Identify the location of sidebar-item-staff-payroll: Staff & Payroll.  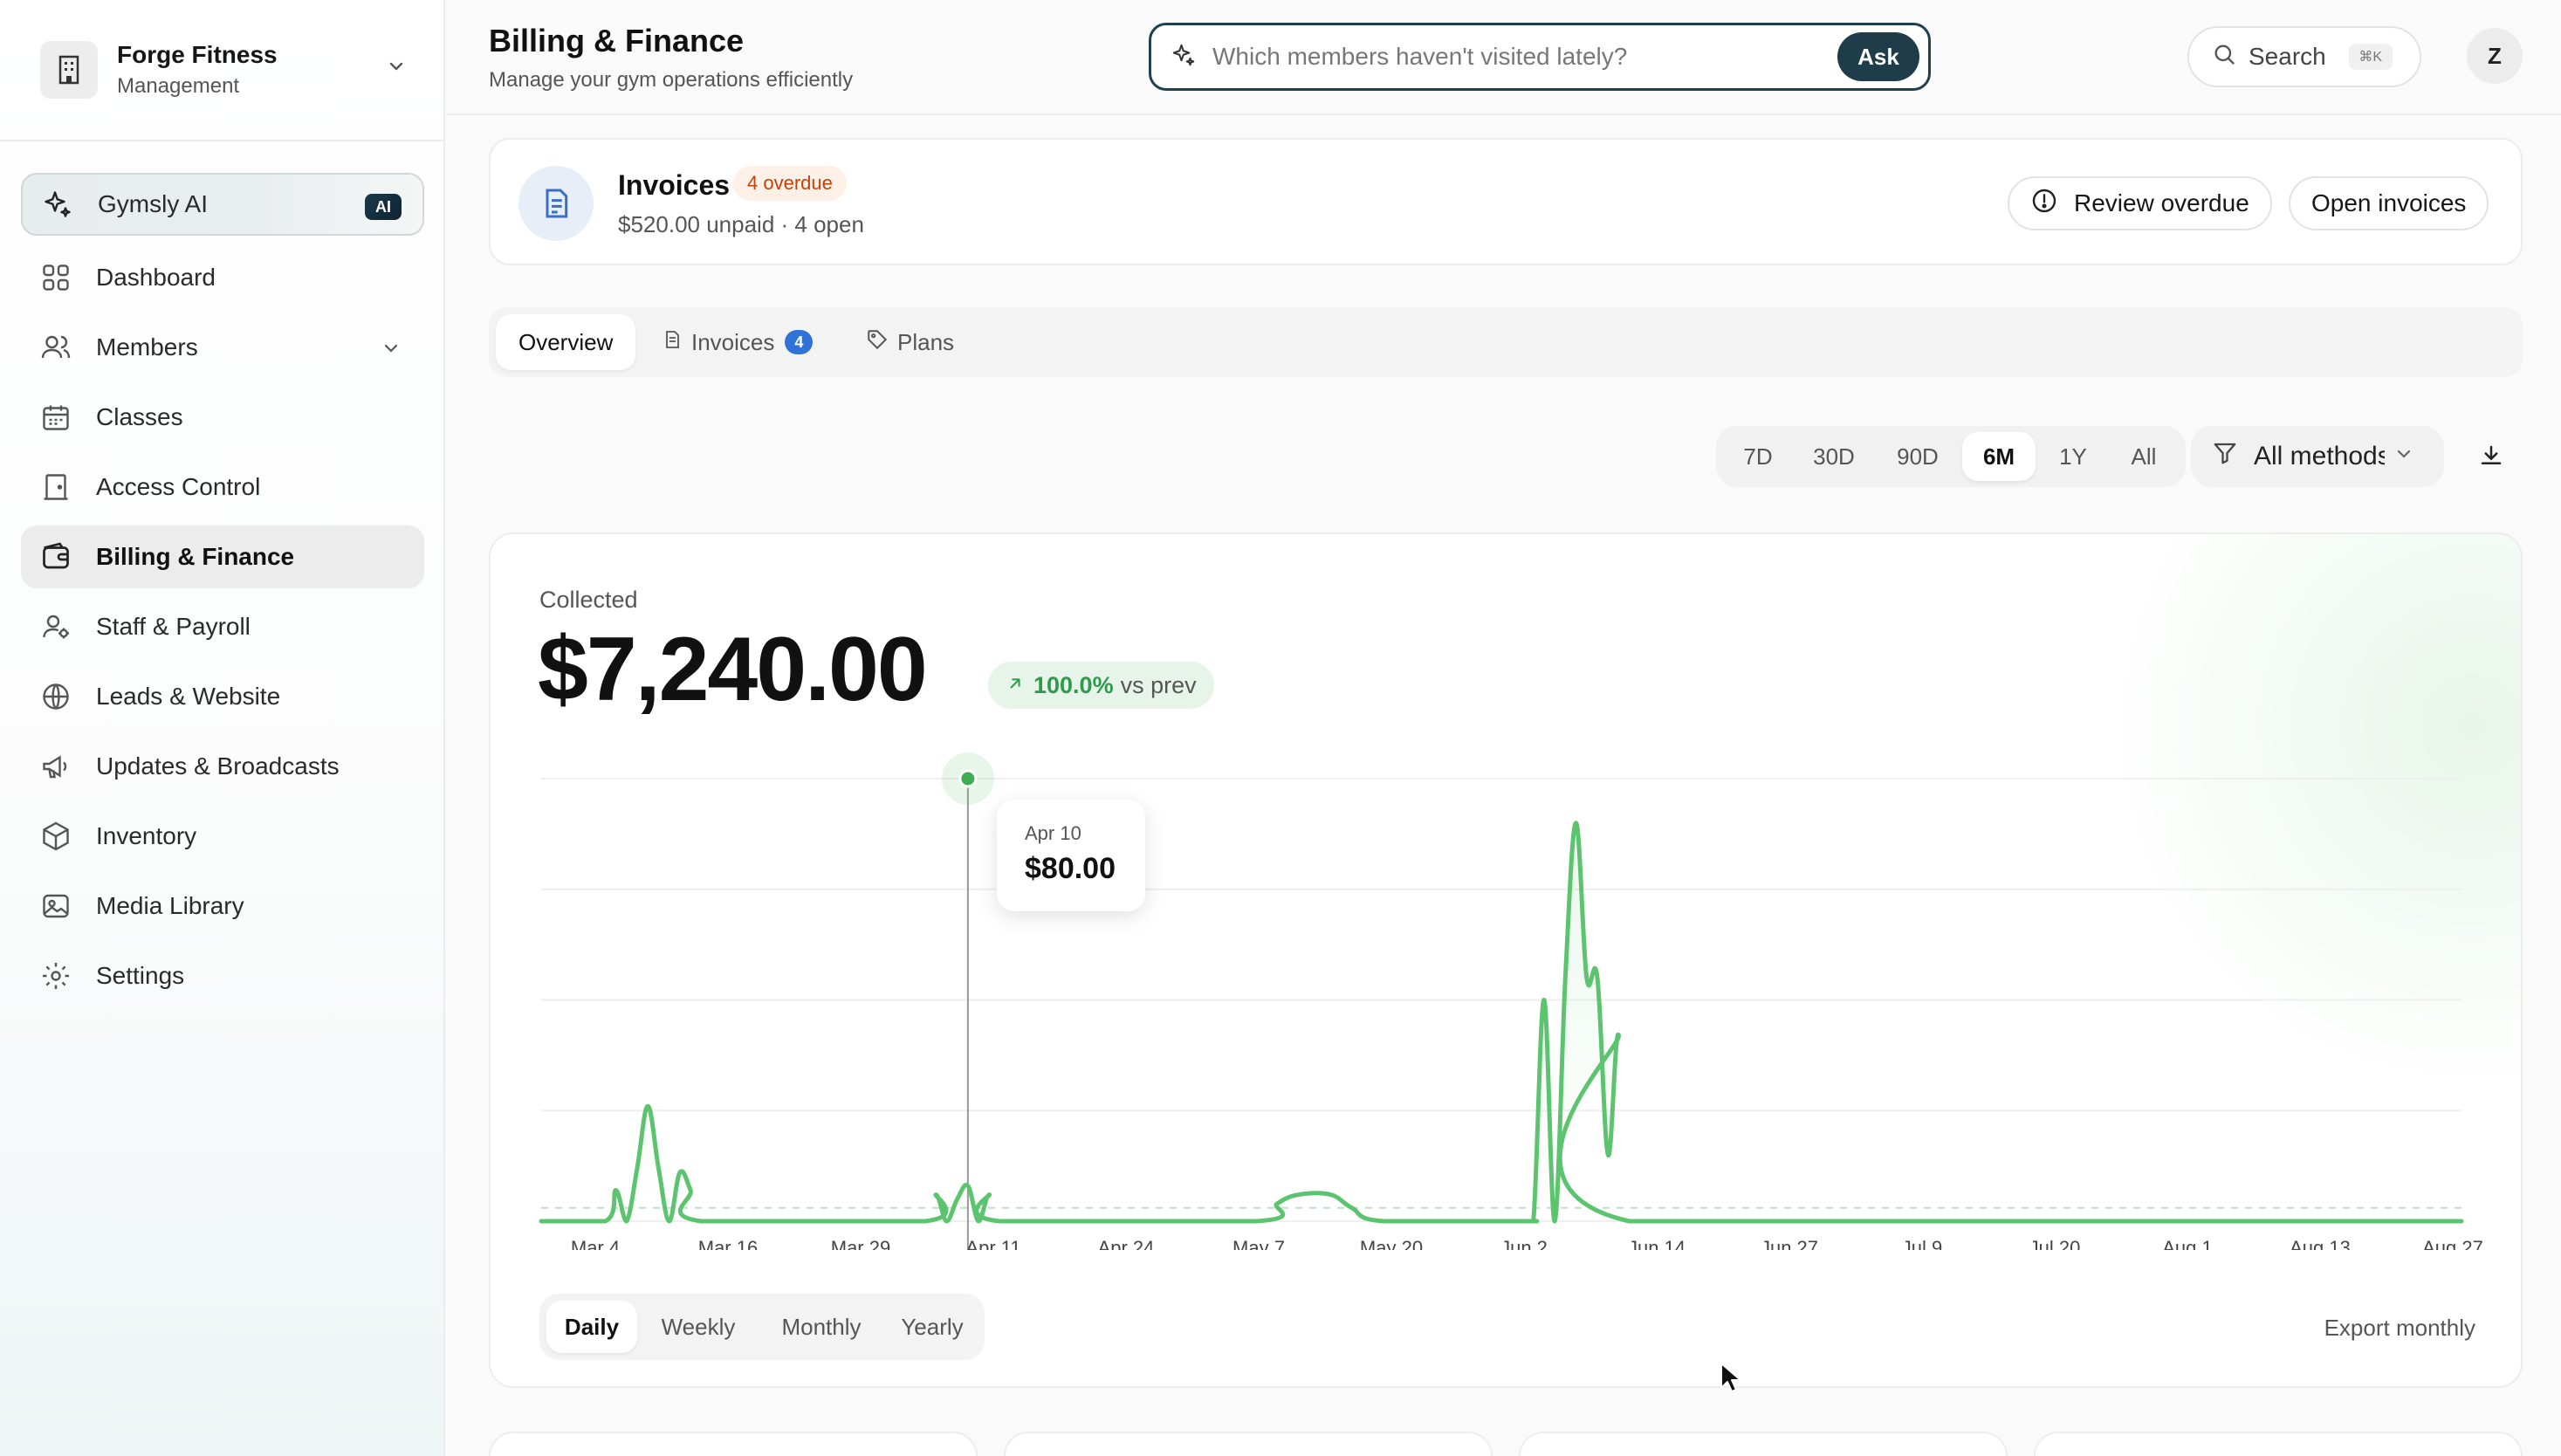
(222, 626).